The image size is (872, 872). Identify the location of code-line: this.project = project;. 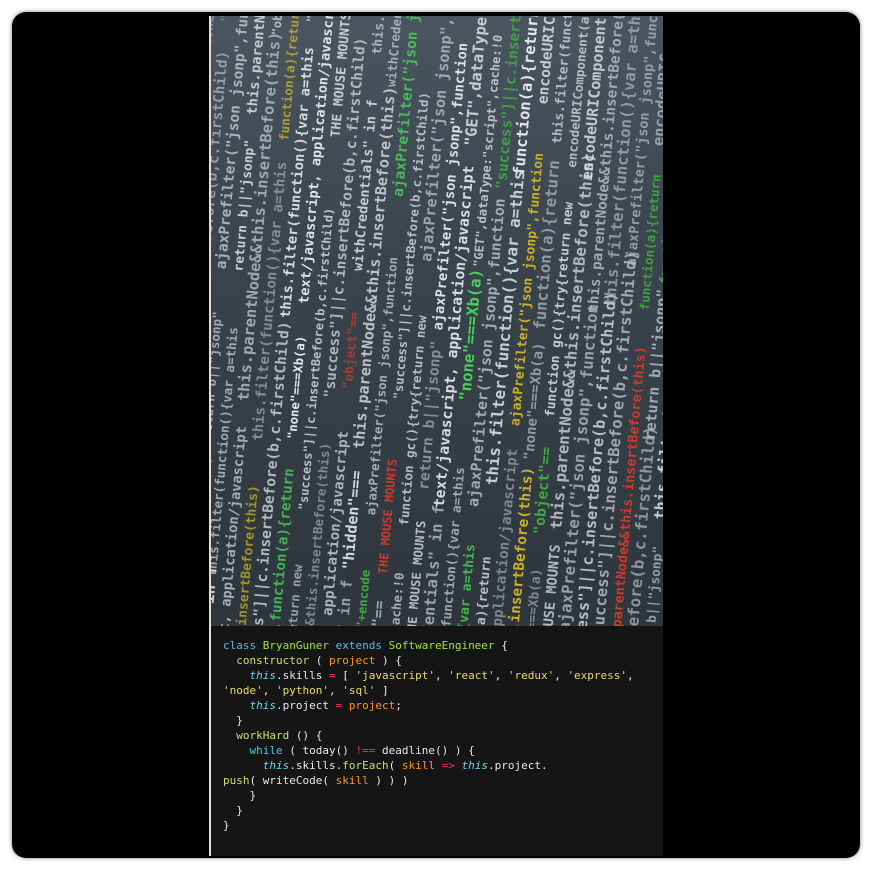
(439, 705).